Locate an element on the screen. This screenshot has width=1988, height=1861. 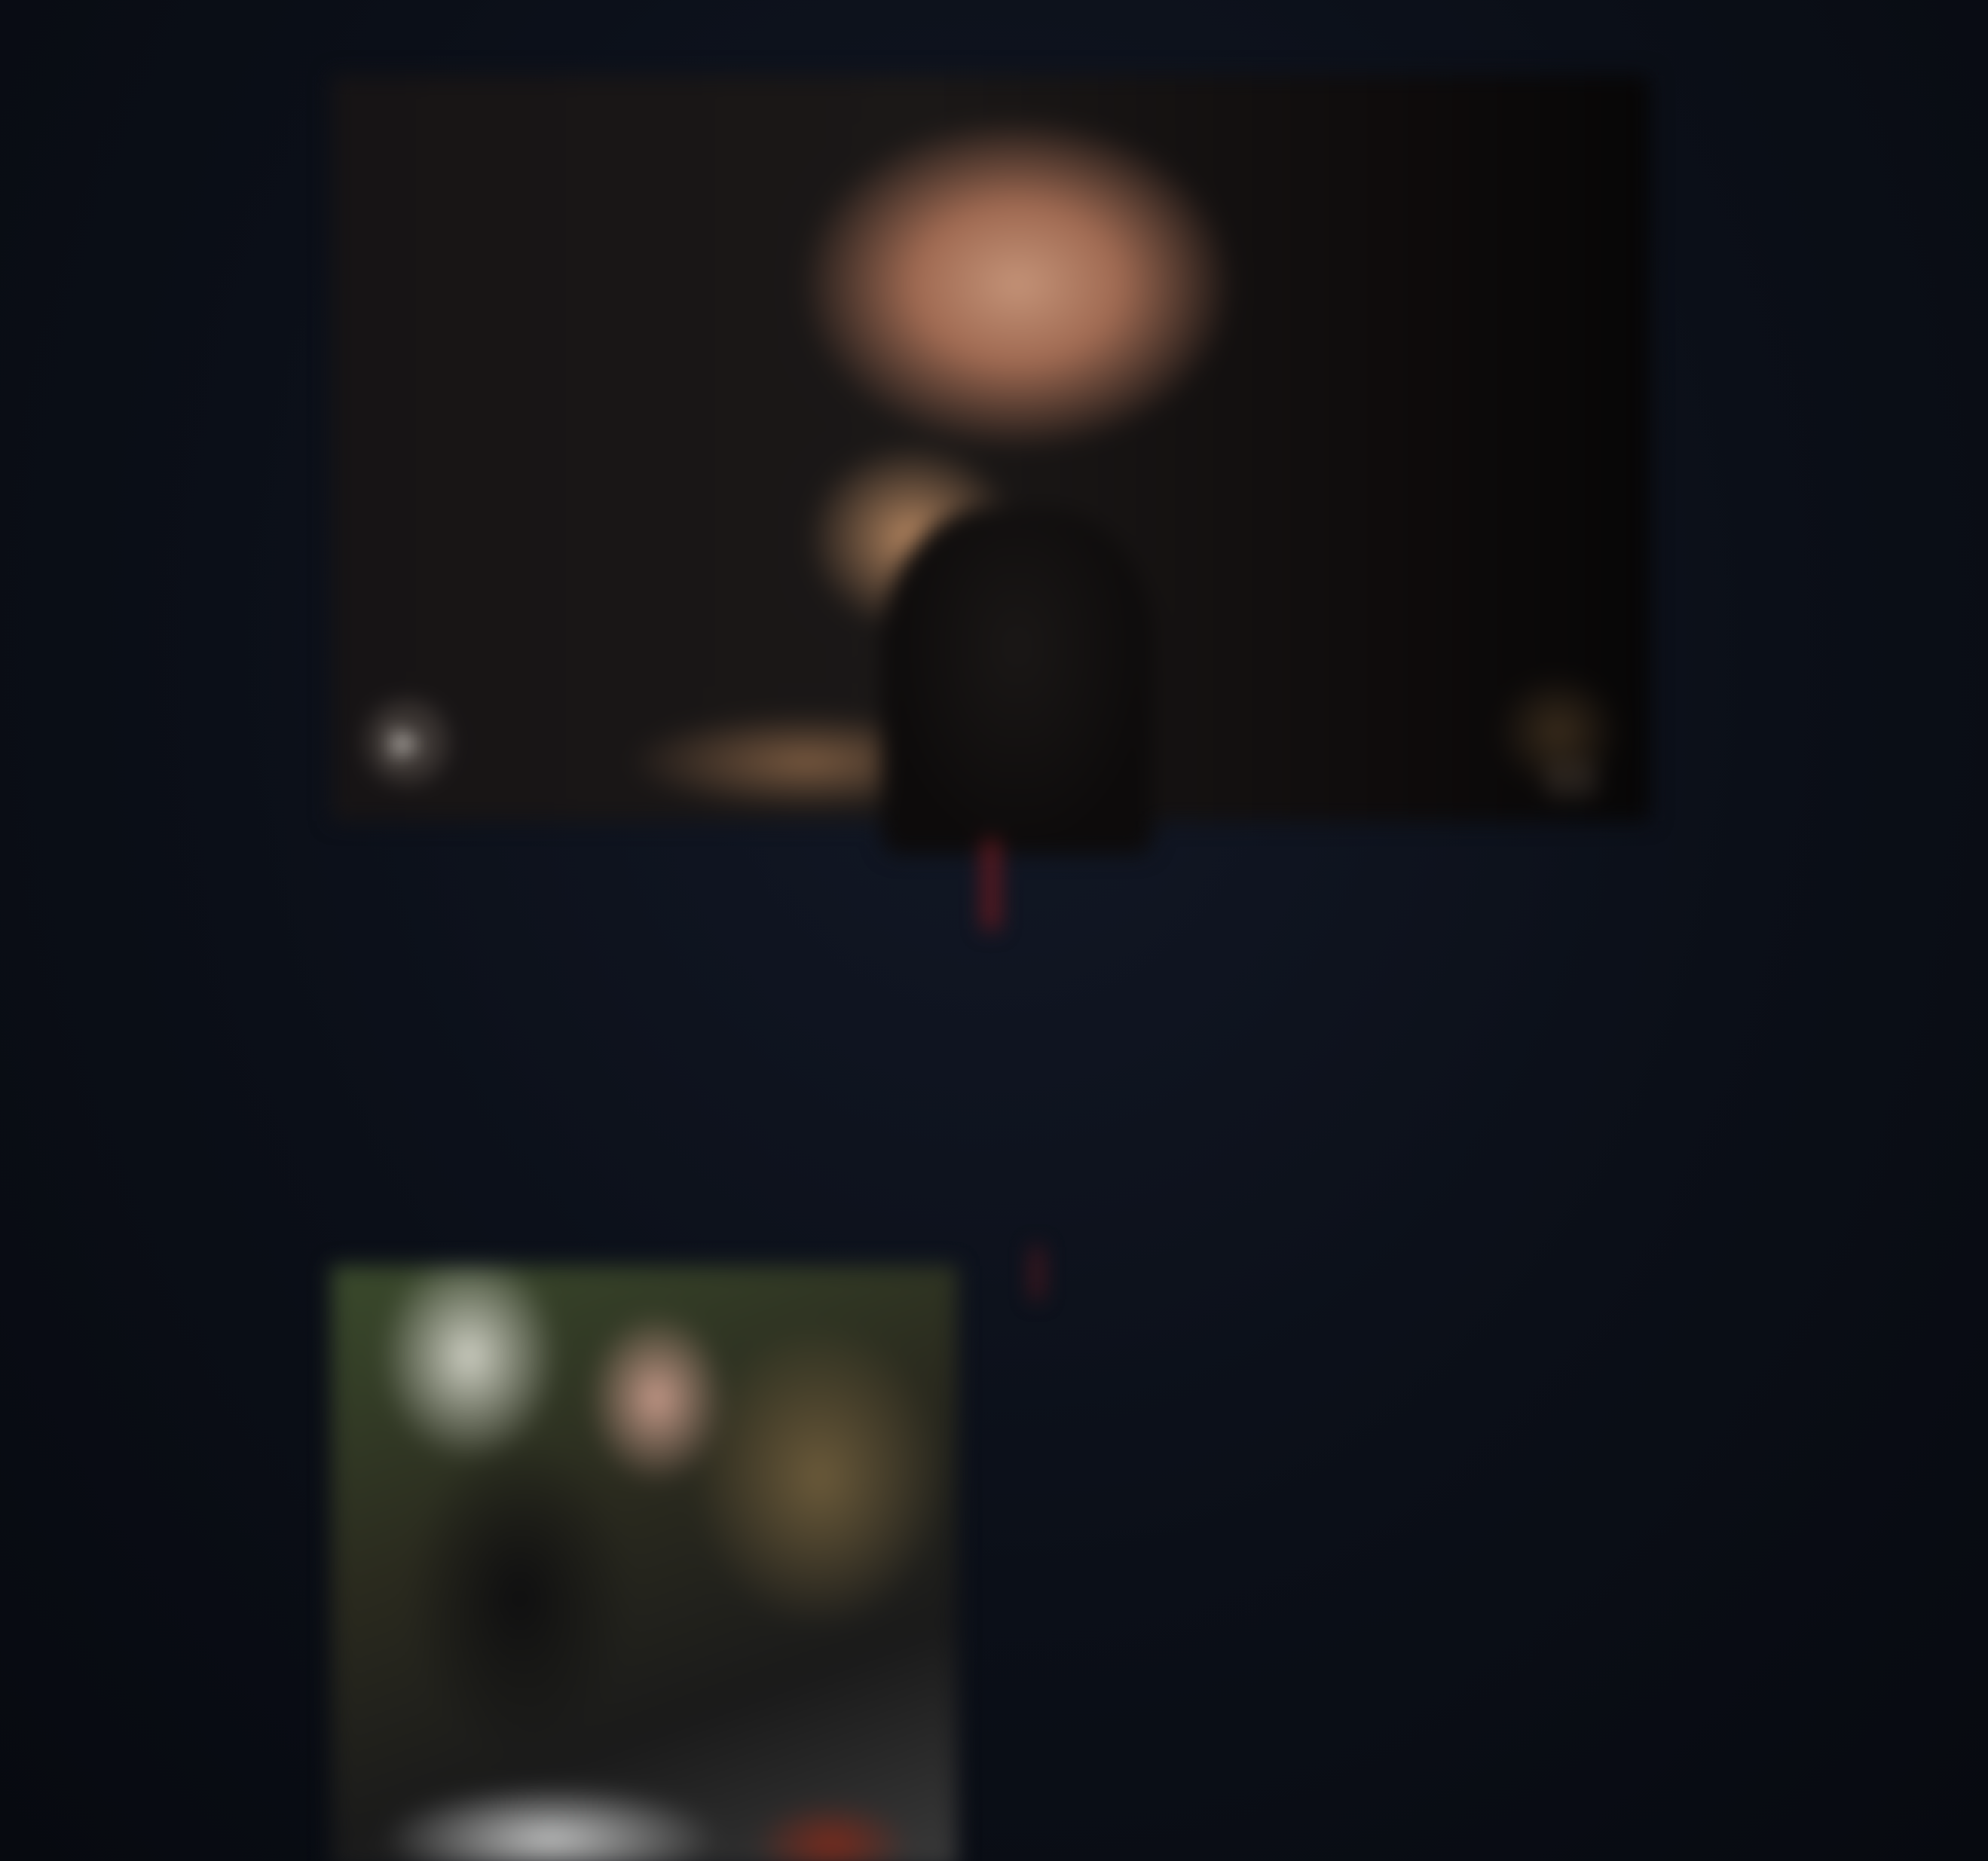
hero-figure is located at coordinates (1017, 681).